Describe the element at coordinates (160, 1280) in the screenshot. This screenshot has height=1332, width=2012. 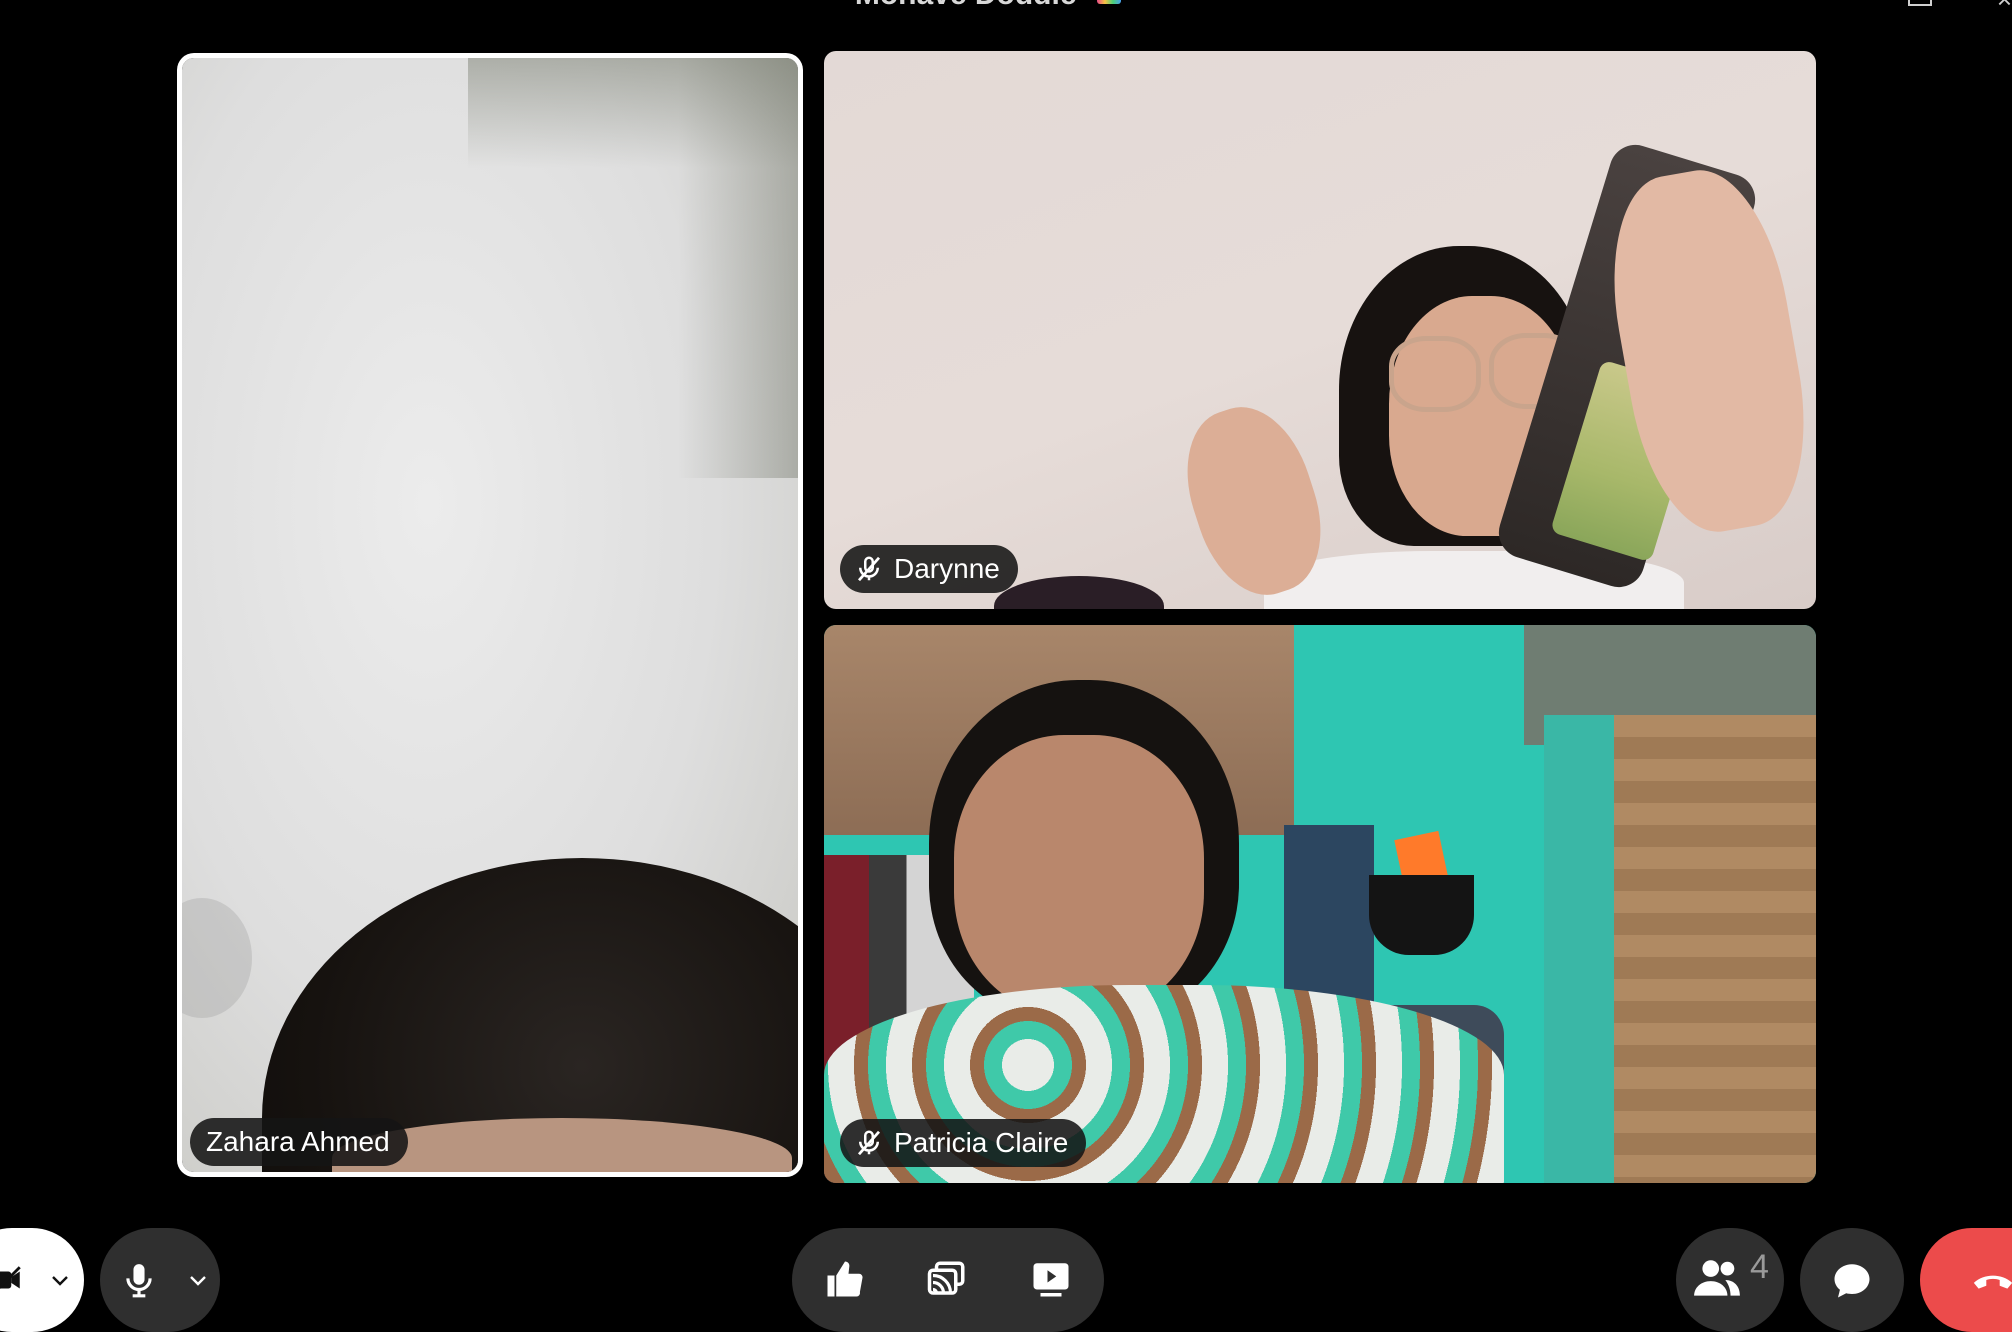
I see `microphone-toggle-button` at that location.